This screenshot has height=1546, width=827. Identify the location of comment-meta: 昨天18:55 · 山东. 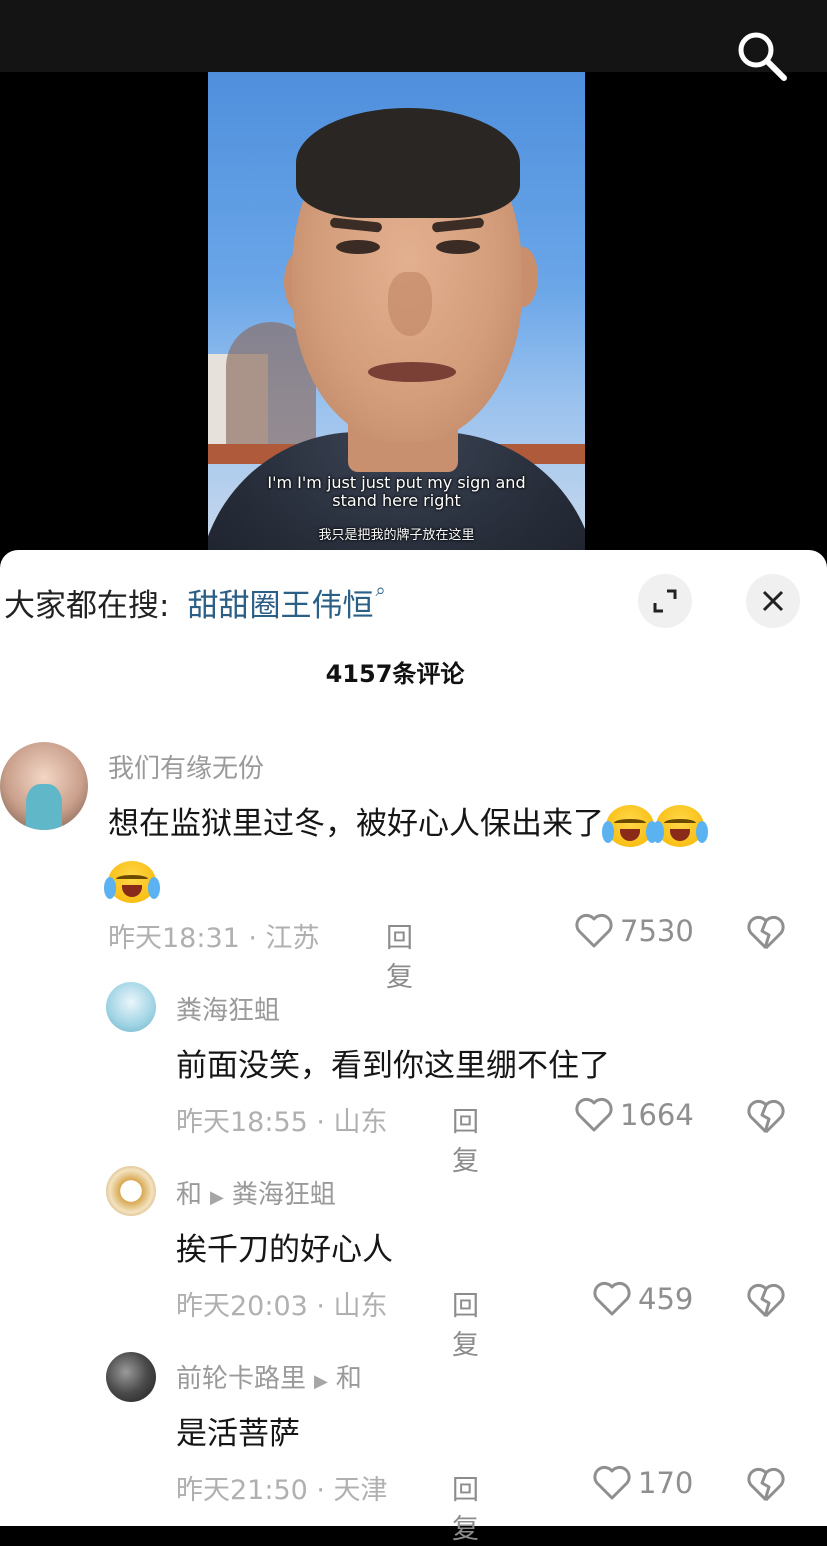
(282, 1122).